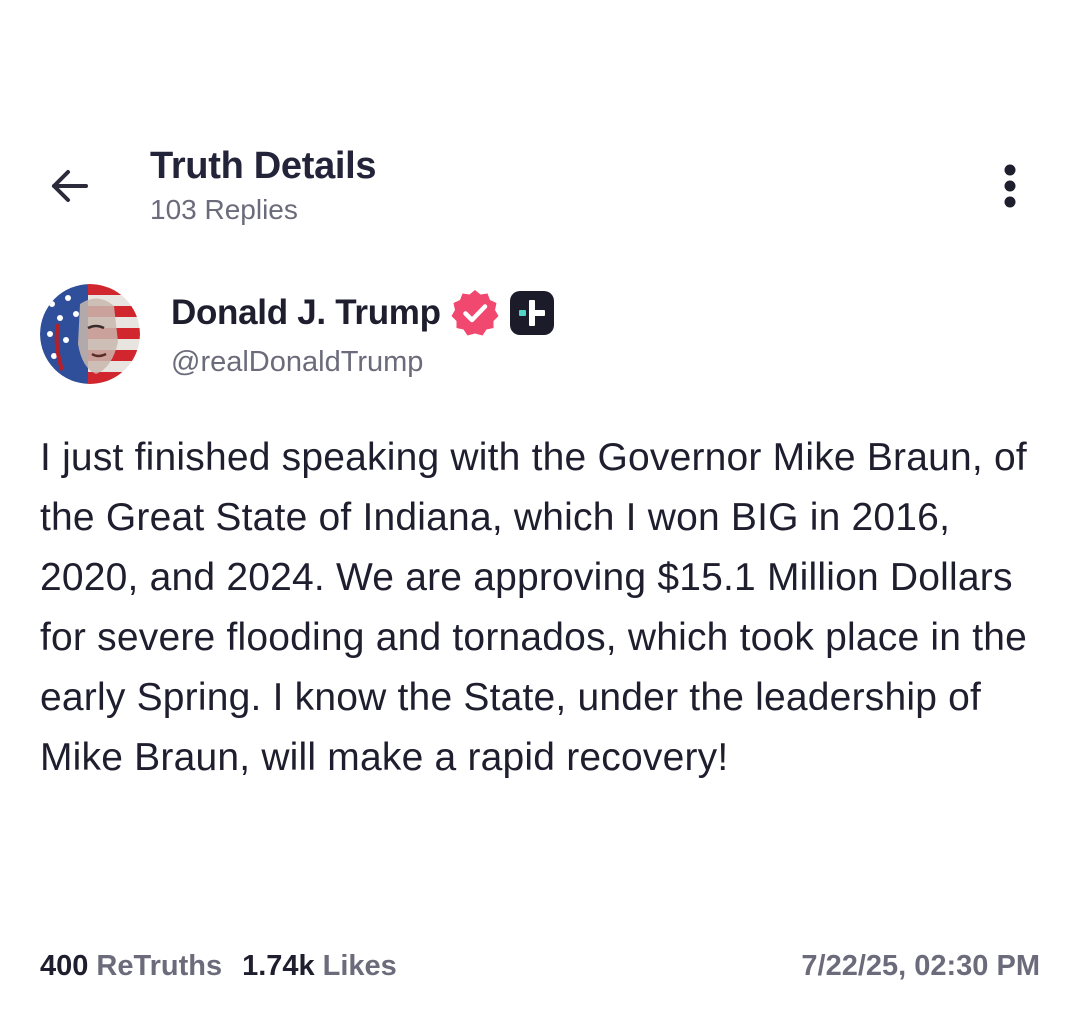  Describe the element at coordinates (64, 965) in the screenshot. I see `retruths-count: 400` at that location.